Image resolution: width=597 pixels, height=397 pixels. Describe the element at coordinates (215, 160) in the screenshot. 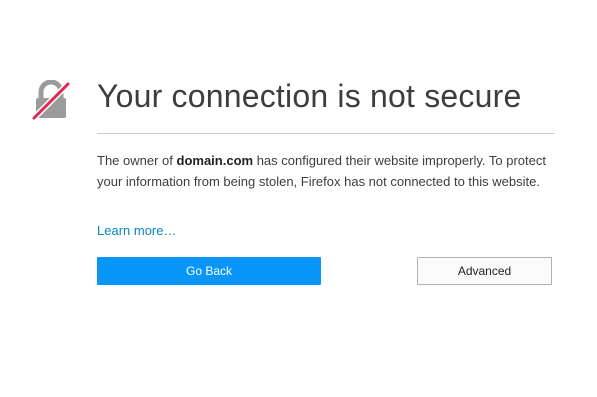

I see `domain-name: domain.com` at that location.